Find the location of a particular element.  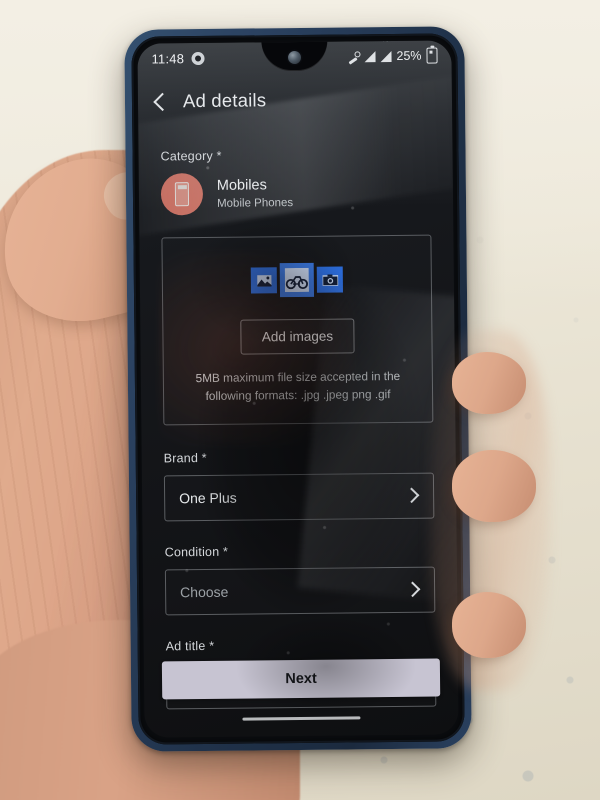

brand-select: One Plus is located at coordinates (299, 496).